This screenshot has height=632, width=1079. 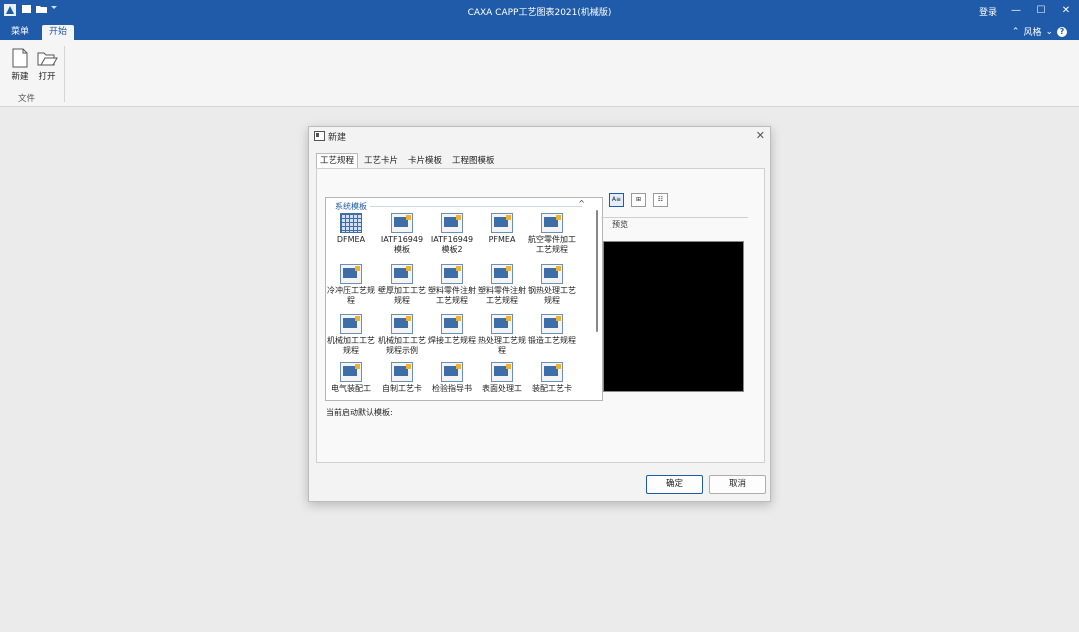 I want to click on template-item-label: 钢热处理工艺规程, so click(x=552, y=295).